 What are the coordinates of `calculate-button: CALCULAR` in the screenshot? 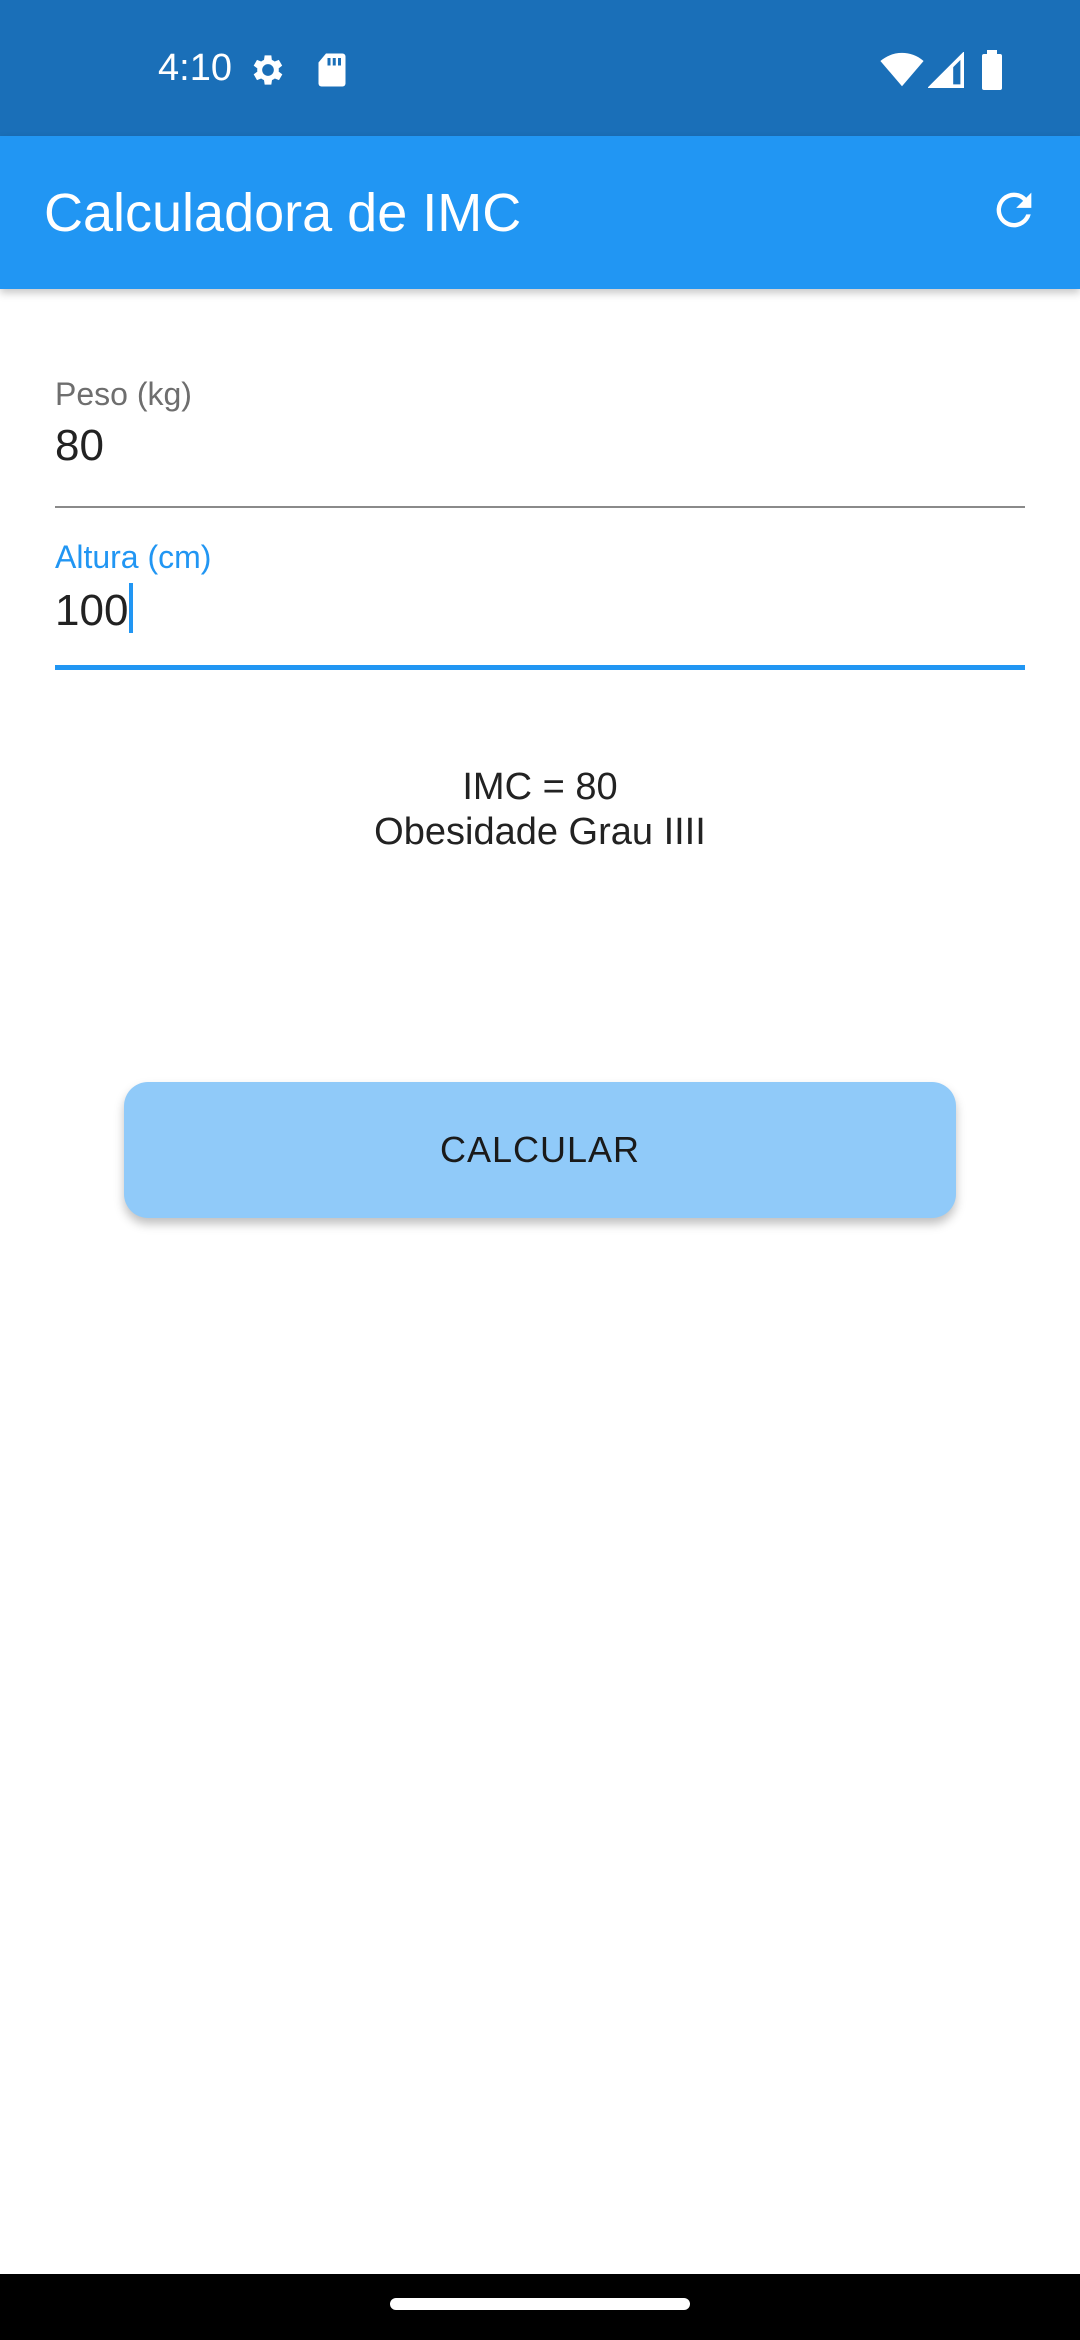 It's located at (540, 1150).